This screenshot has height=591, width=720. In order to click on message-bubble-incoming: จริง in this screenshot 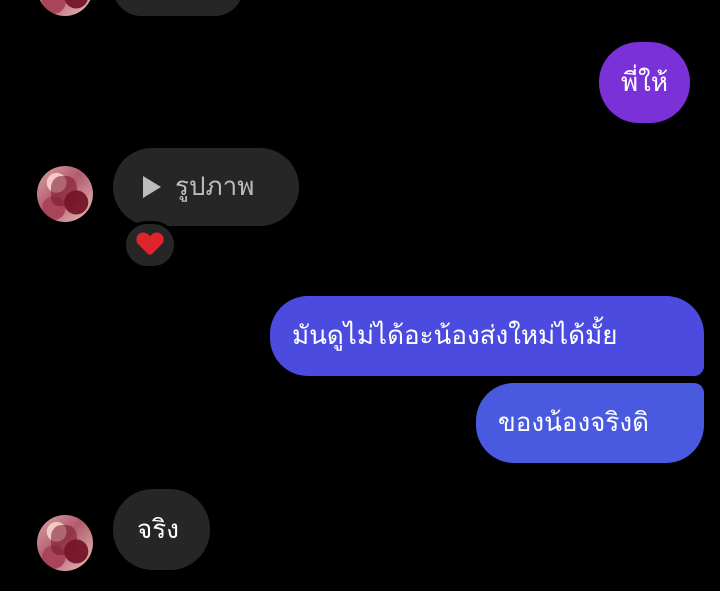, I will do `click(161, 529)`.